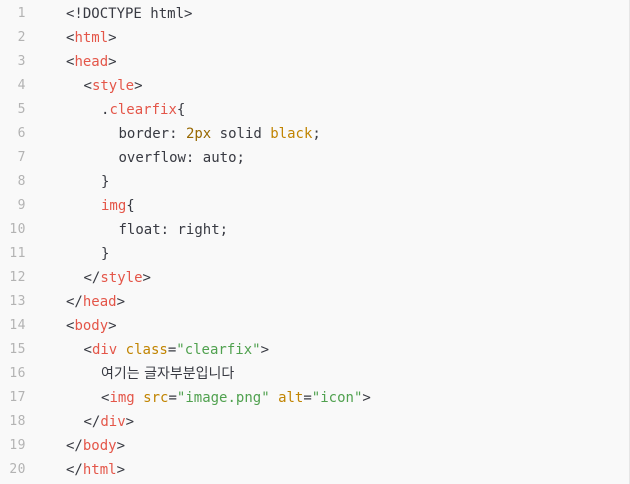 The image size is (630, 484). I want to click on line-code: img{, so click(118, 206).